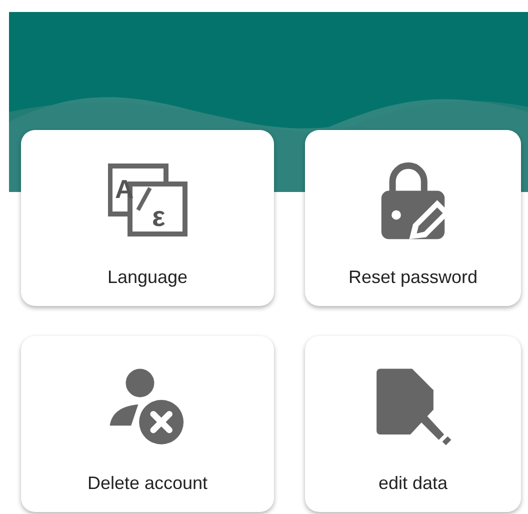 The width and height of the screenshot is (528, 514). Describe the element at coordinates (413, 218) in the screenshot. I see `settings-card: Reset password` at that location.